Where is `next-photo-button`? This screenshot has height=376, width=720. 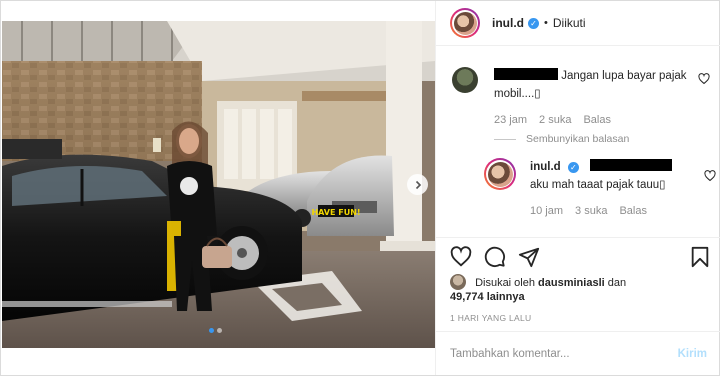 next-photo-button is located at coordinates (417, 184).